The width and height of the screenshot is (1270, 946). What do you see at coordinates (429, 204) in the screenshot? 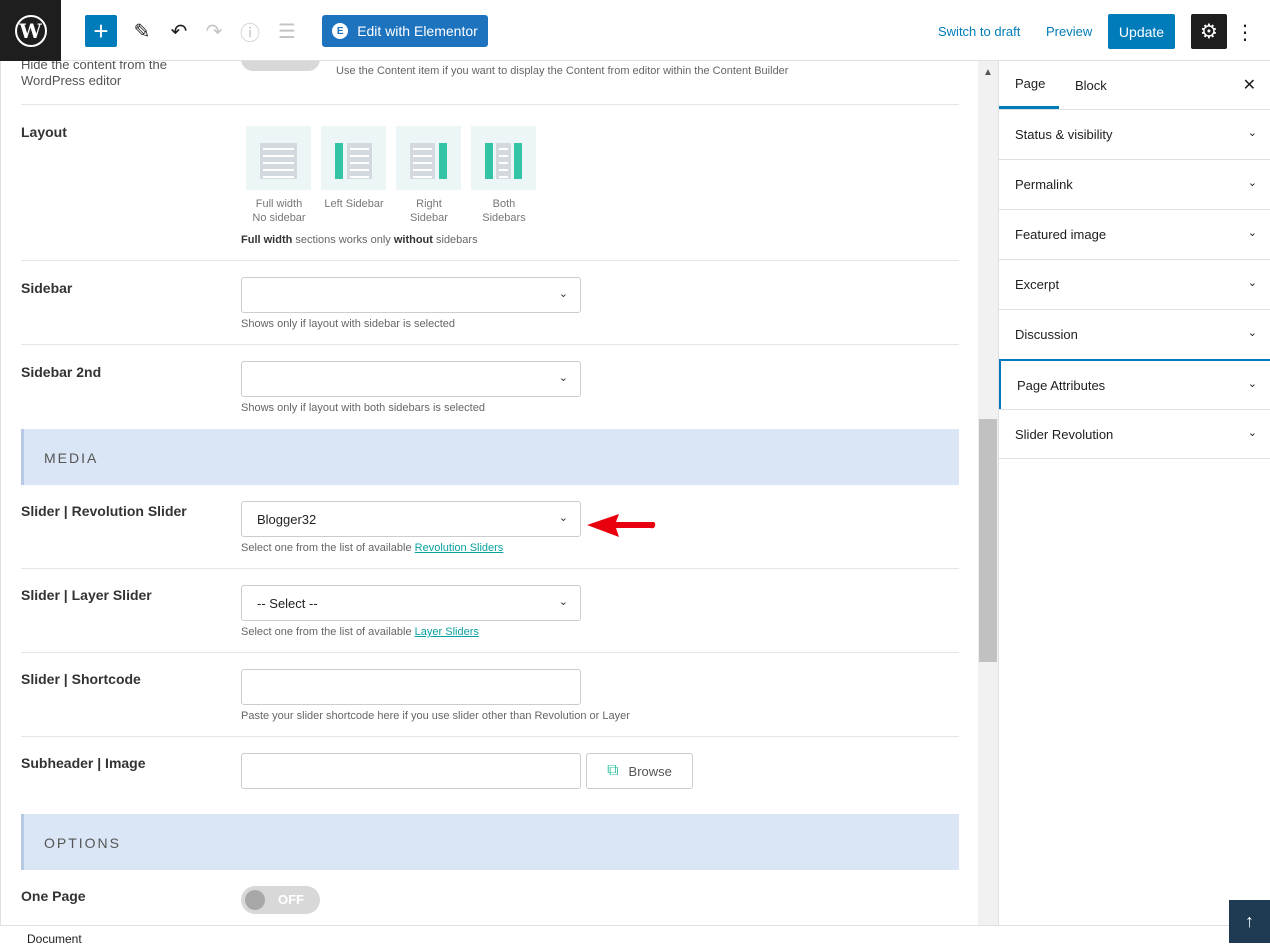
I see `layout-option-line1: Right` at bounding box center [429, 204].